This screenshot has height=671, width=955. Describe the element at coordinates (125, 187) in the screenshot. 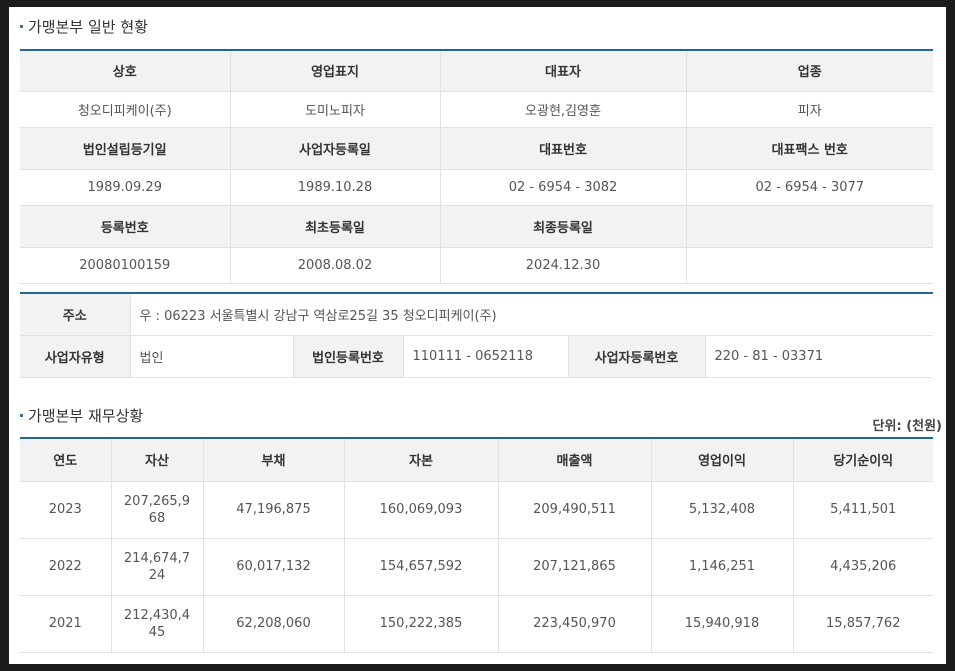

I see `value-incorporation-date: 1989.09.29` at that location.